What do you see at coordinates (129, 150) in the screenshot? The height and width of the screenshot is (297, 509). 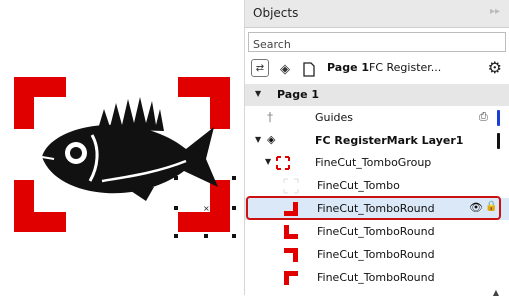 I see `fish-icon` at bounding box center [129, 150].